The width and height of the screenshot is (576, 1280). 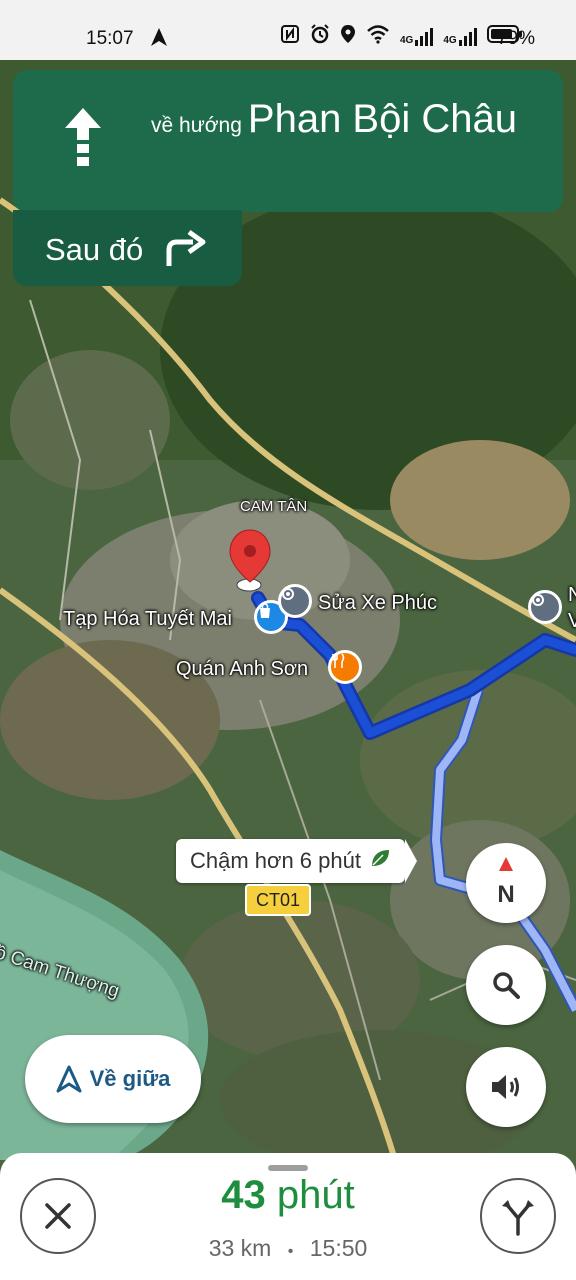 What do you see at coordinates (240, 1248) in the screenshot?
I see `trip-distance: 33 km` at bounding box center [240, 1248].